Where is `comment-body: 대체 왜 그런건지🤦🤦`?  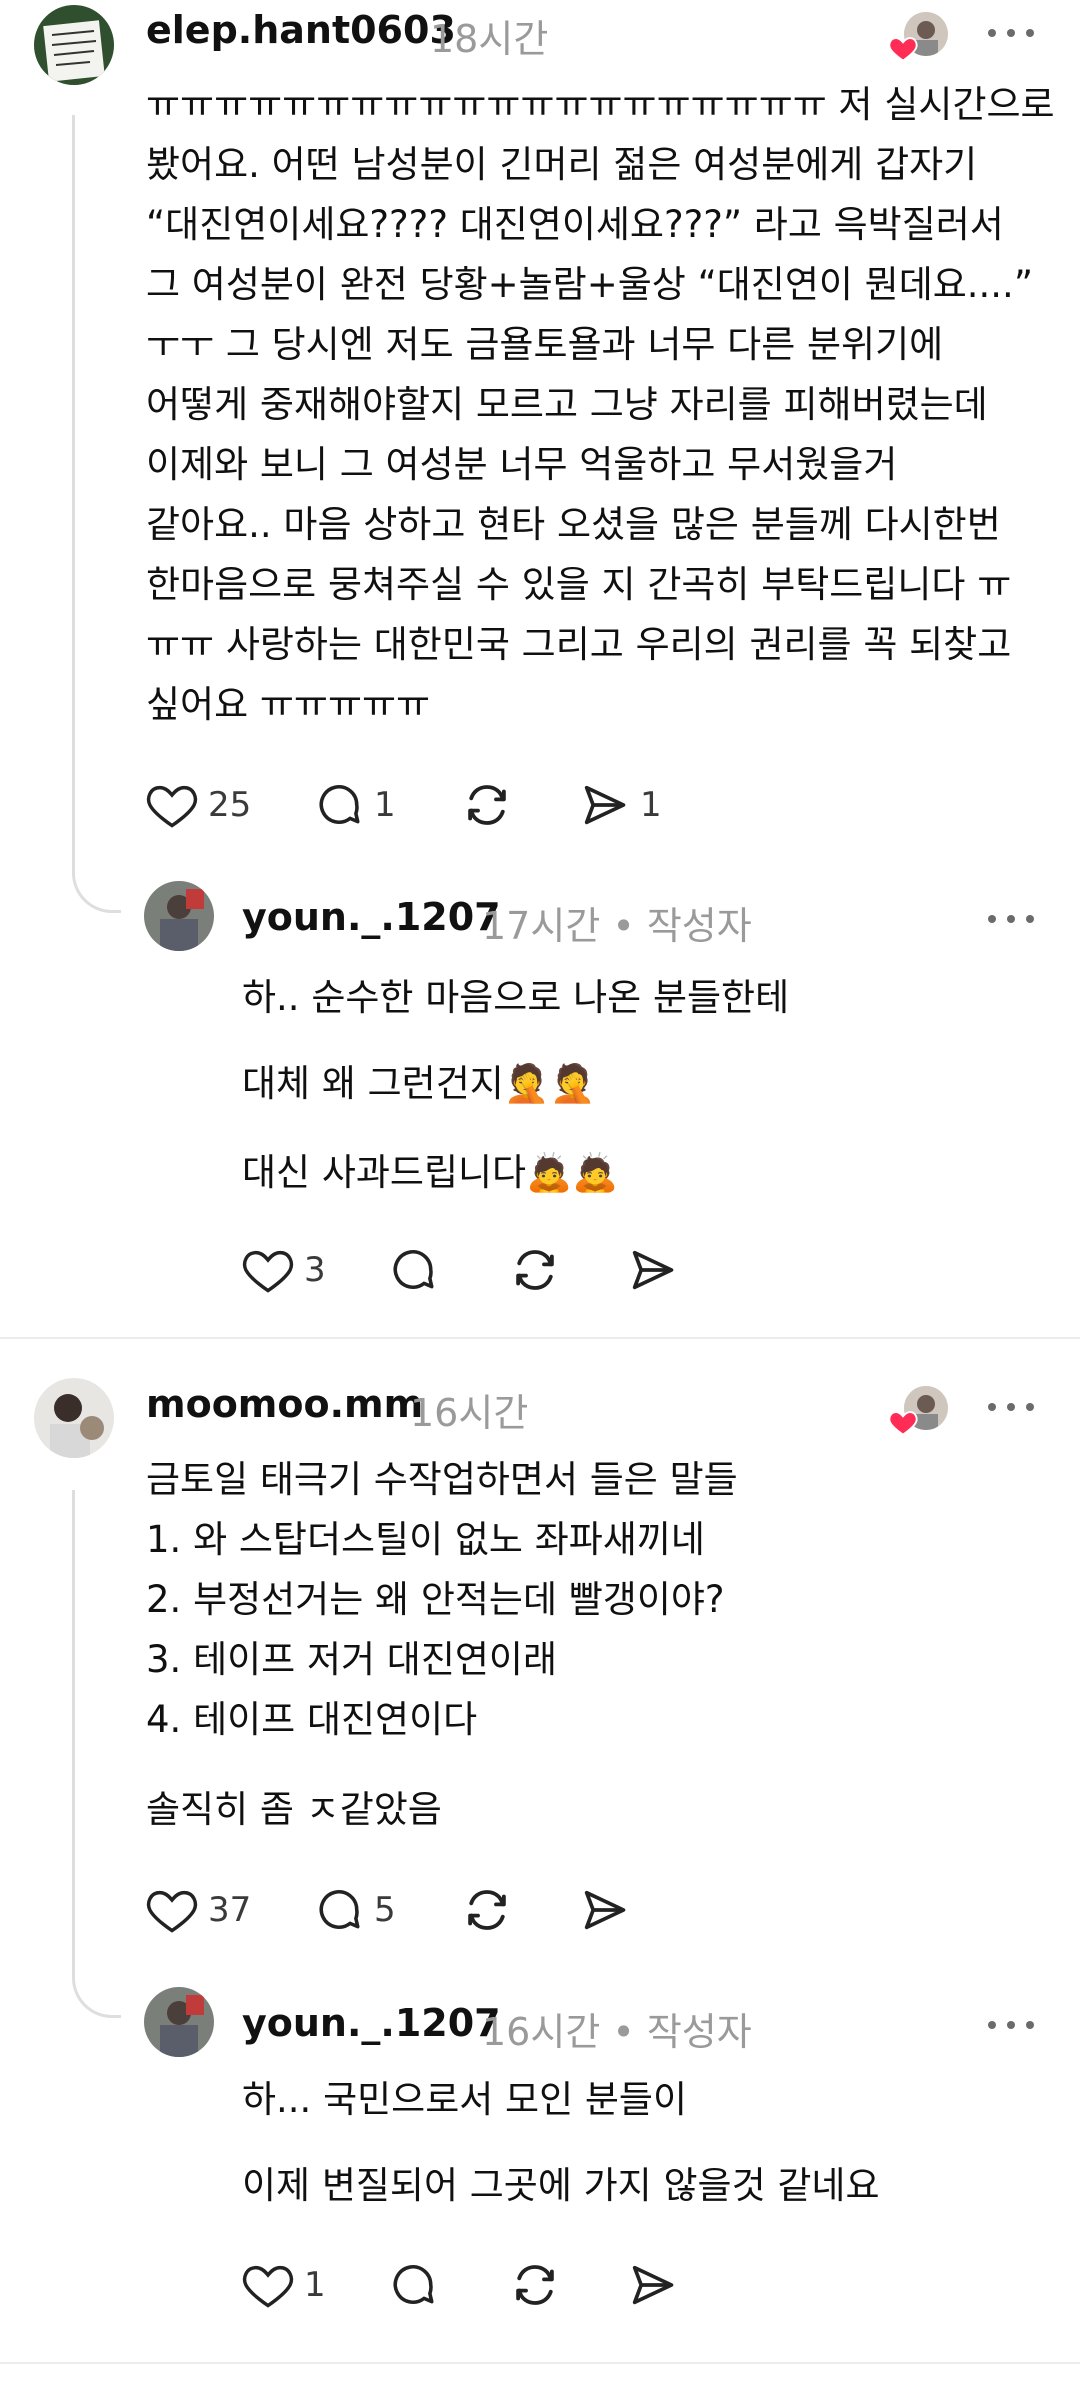
comment-body: 대체 왜 그런건지🤦🤦 is located at coordinates (419, 1084).